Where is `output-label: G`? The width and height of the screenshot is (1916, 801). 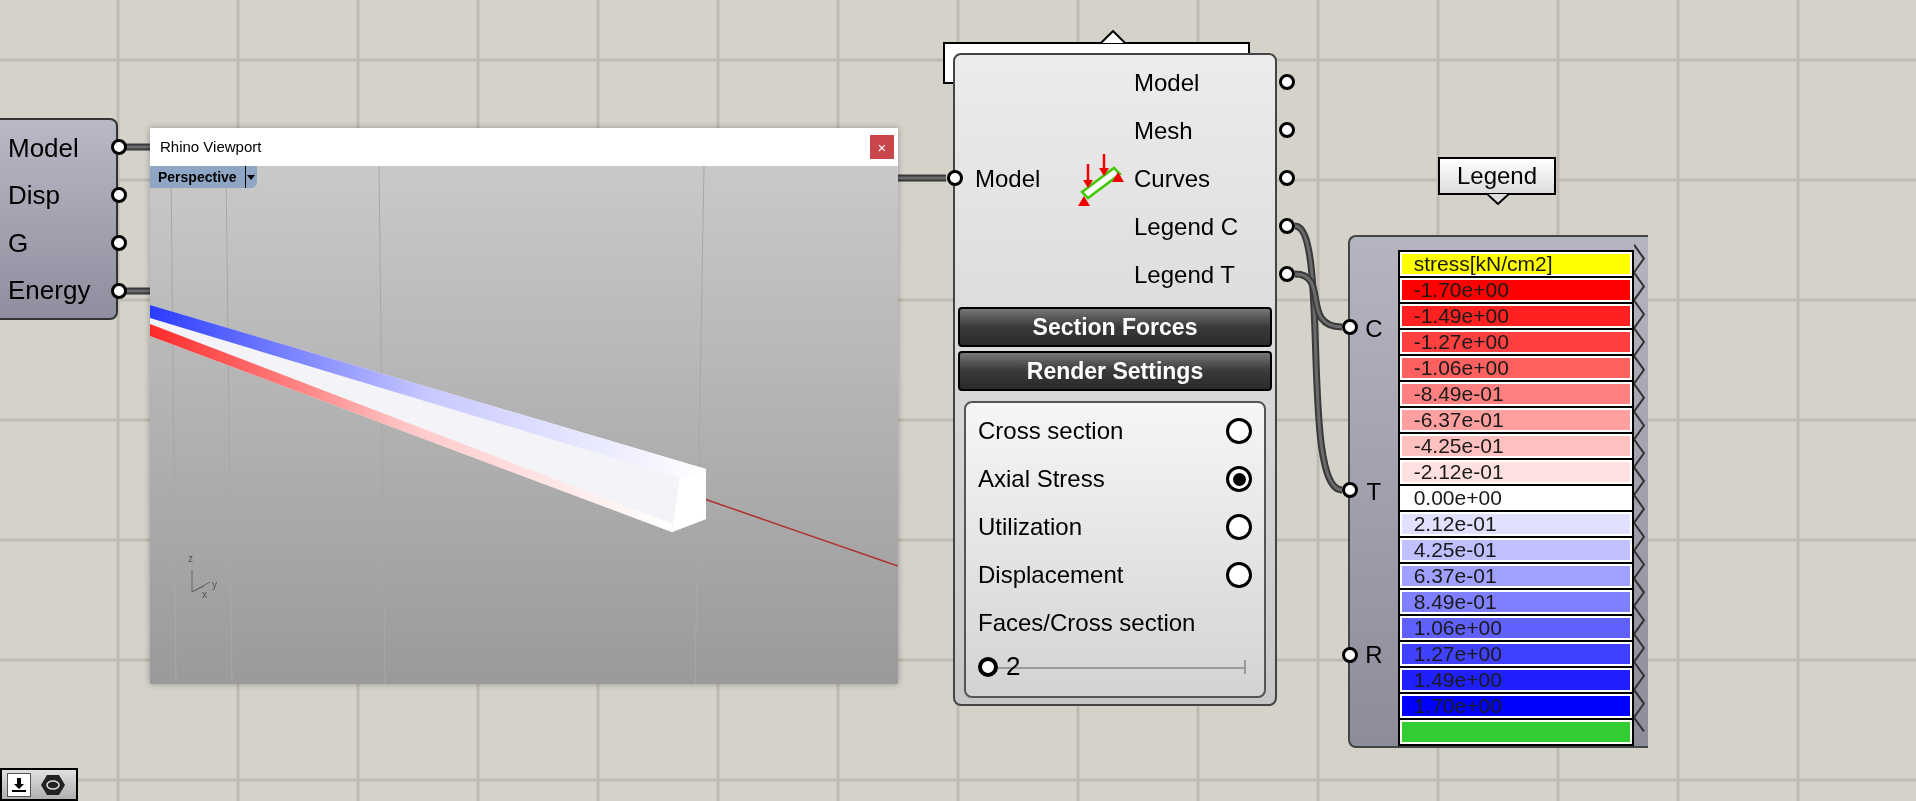
output-label: G is located at coordinates (18, 242).